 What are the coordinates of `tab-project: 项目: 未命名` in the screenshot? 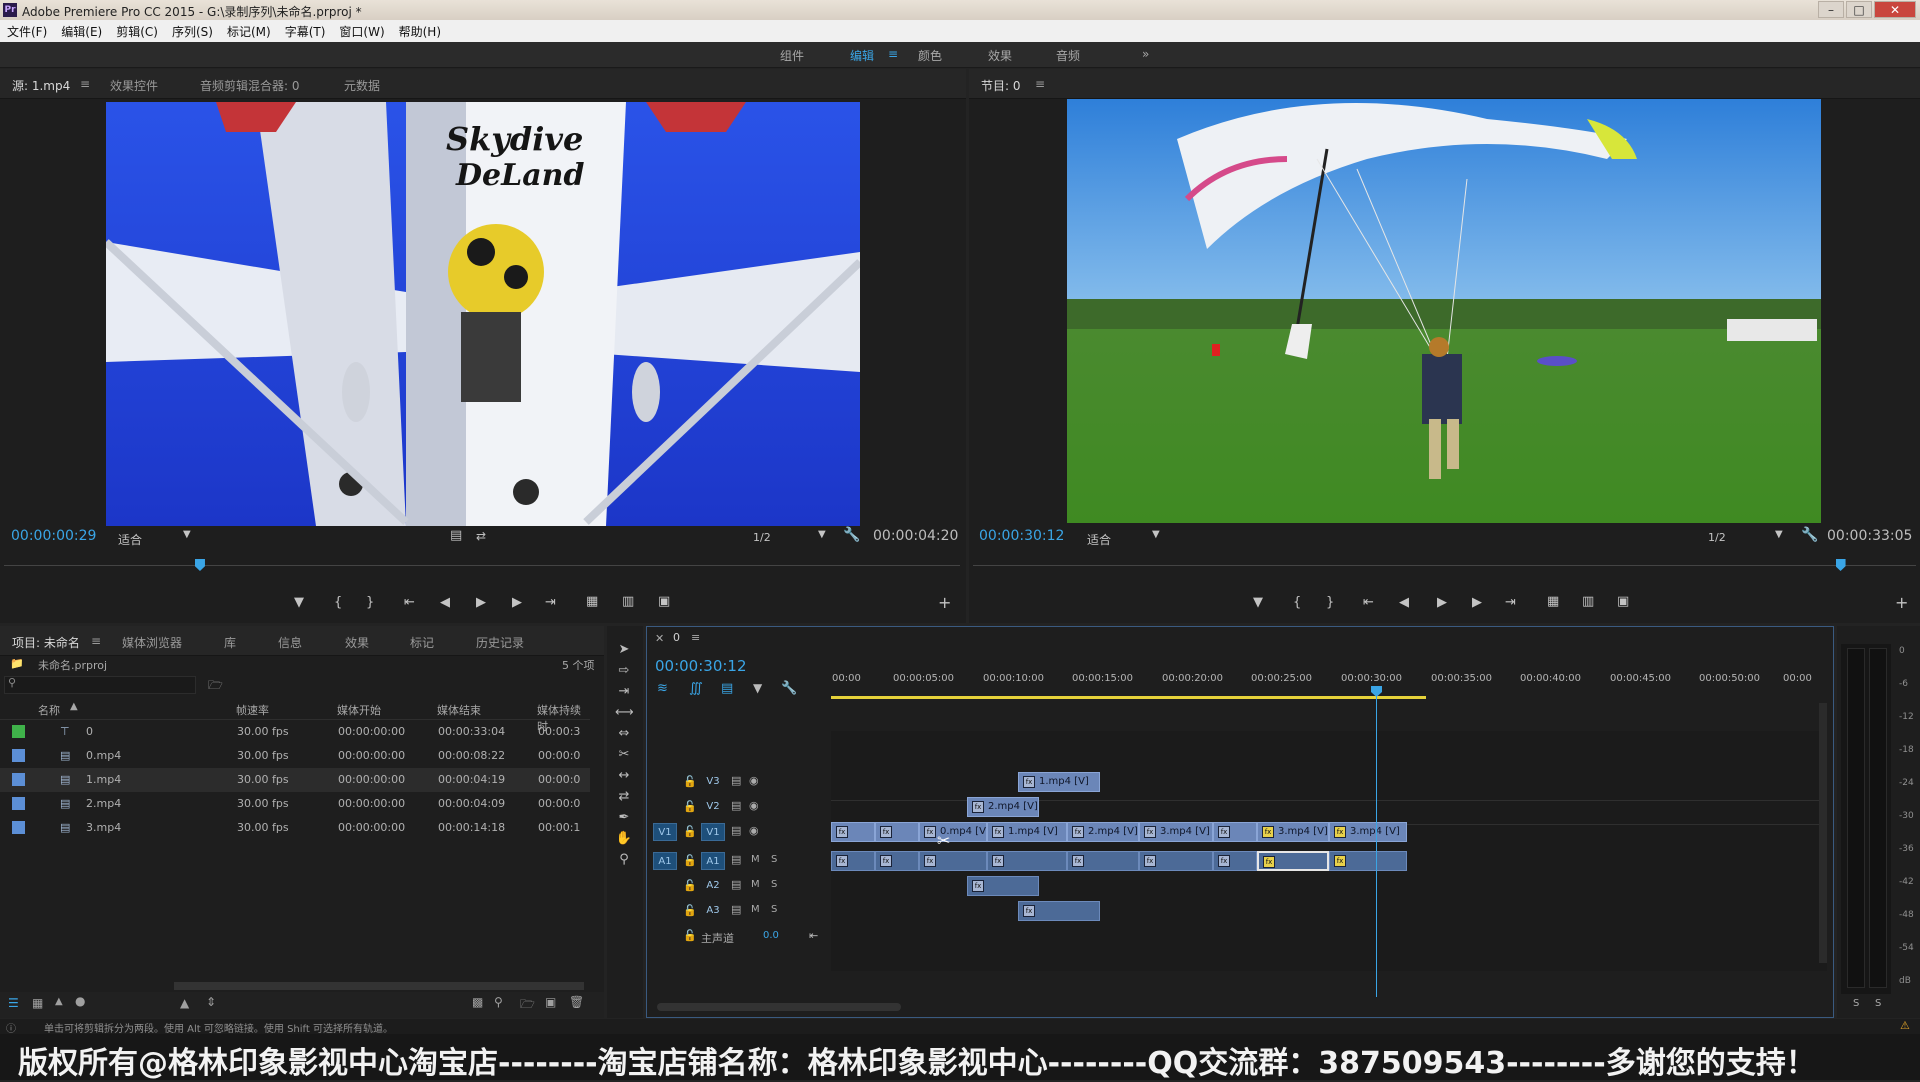 It's located at (46, 642).